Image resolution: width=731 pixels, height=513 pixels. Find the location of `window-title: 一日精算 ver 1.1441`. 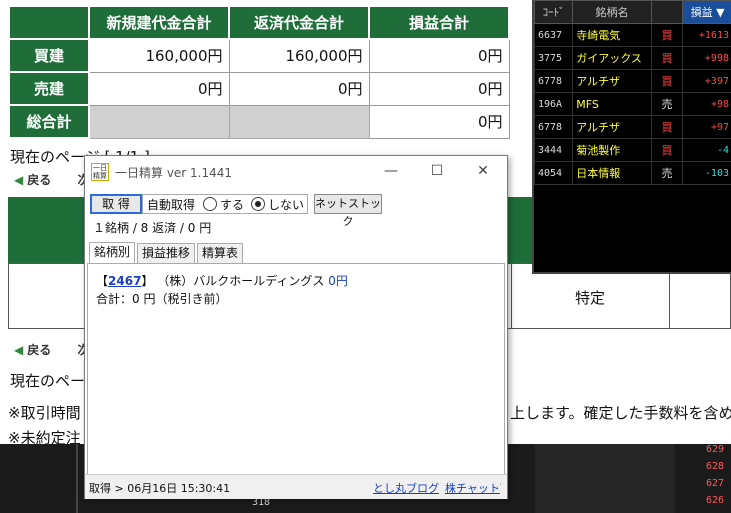

window-title: 一日精算 ver 1.1441 is located at coordinates (174, 173).